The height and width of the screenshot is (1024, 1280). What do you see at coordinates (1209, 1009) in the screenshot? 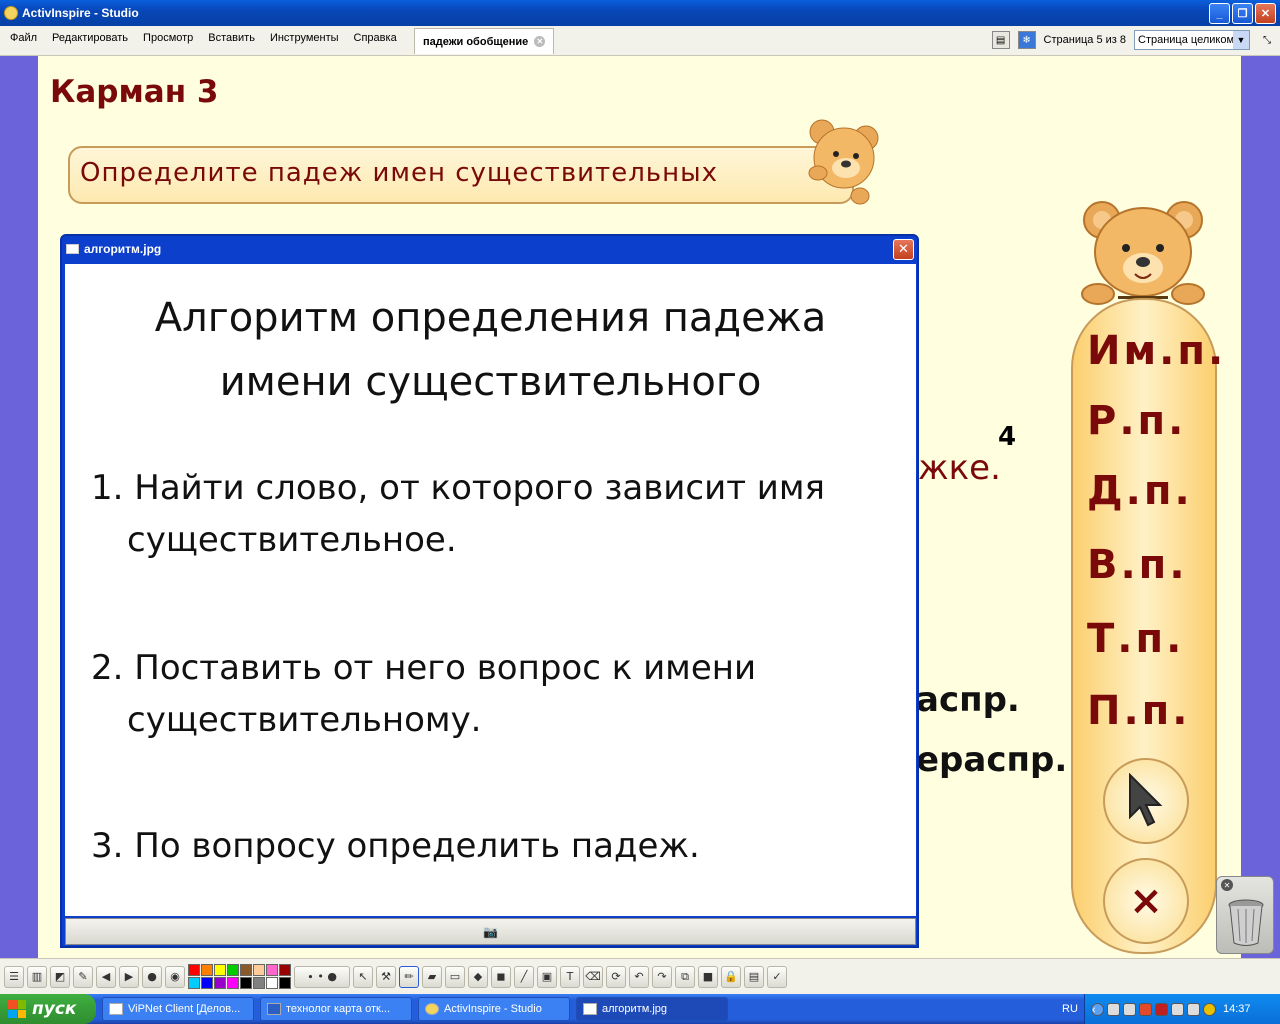
I see `update-icon` at bounding box center [1209, 1009].